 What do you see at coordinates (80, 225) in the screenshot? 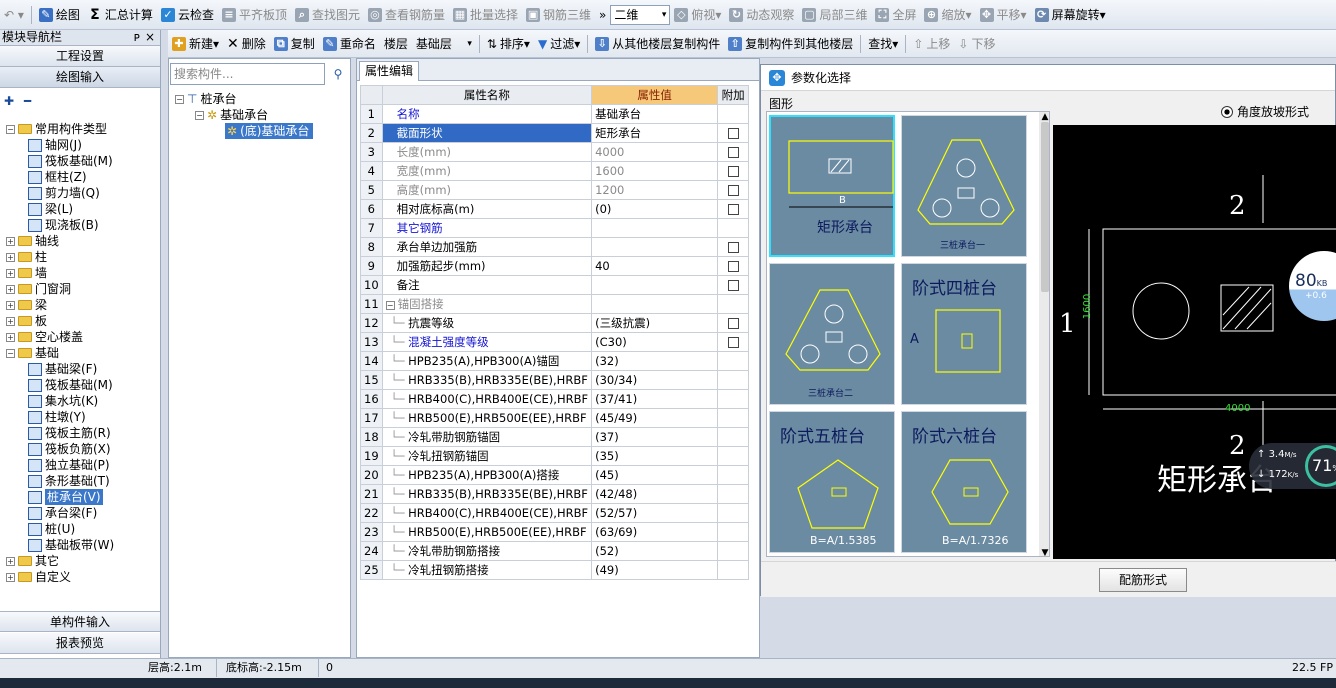
I see `nav-tree-item: 现浇板(B)` at bounding box center [80, 225].